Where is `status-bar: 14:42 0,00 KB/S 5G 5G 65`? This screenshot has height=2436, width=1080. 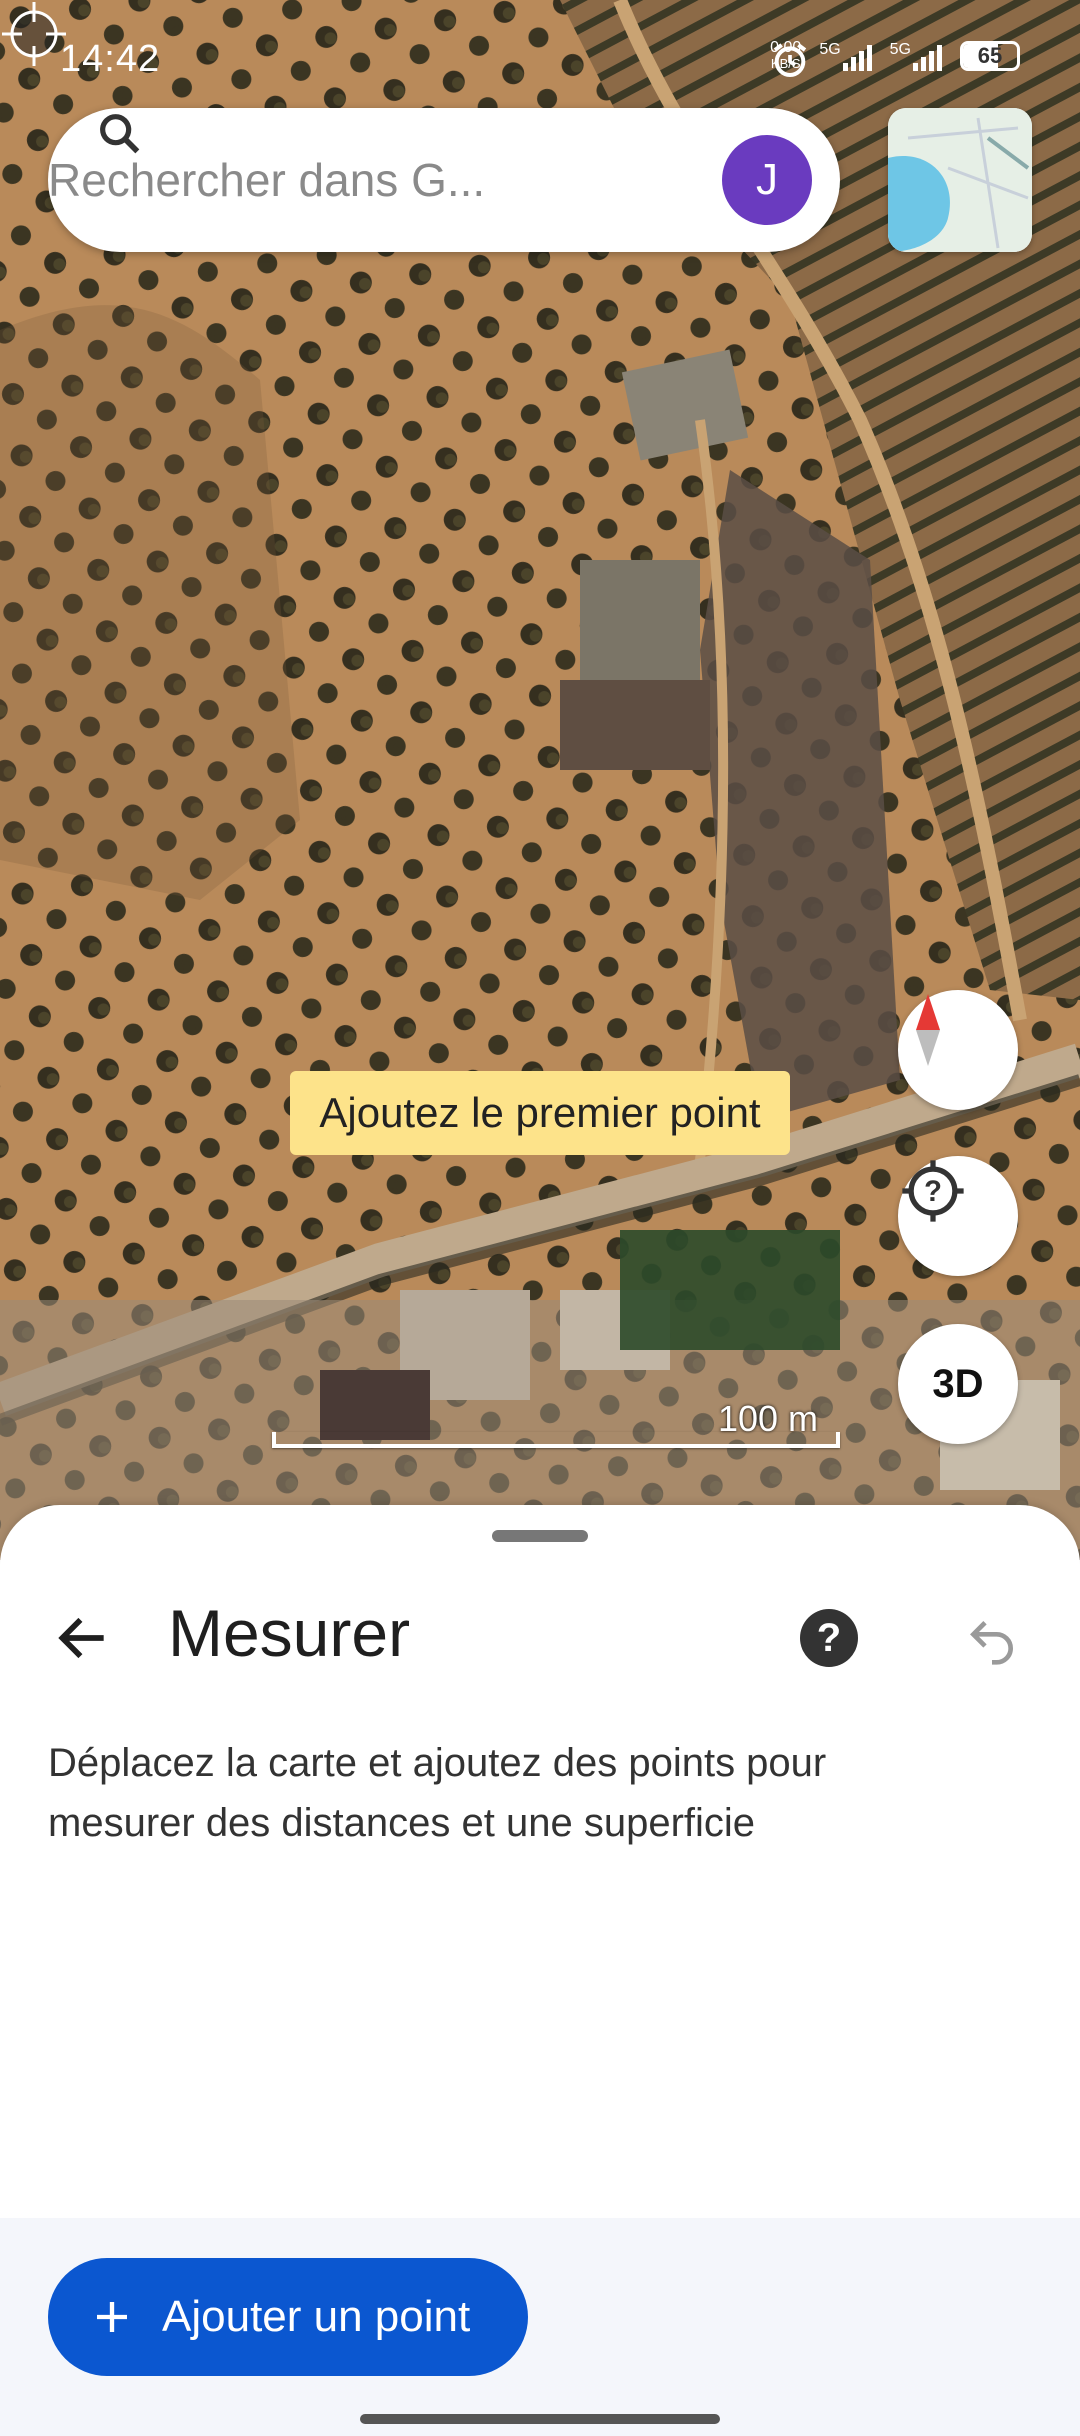 status-bar: 14:42 0,00 KB/S 5G 5G 65 is located at coordinates (540, 55).